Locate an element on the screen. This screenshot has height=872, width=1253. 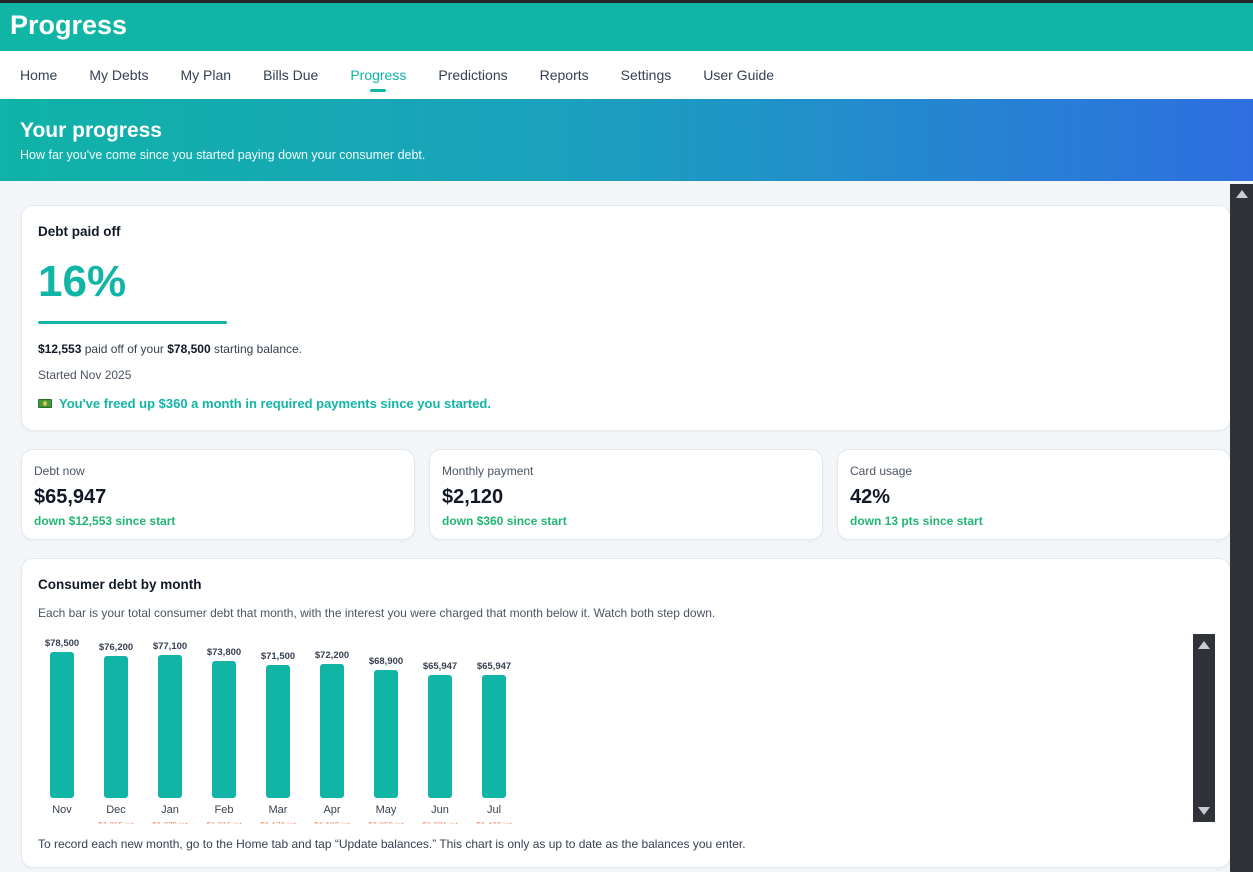
category-label: Feb is located at coordinates (224, 810).